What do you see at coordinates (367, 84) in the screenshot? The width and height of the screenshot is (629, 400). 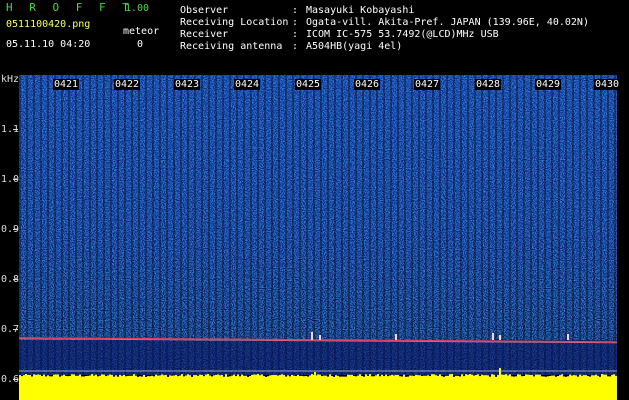 I see `time-label-0426: 0426` at bounding box center [367, 84].